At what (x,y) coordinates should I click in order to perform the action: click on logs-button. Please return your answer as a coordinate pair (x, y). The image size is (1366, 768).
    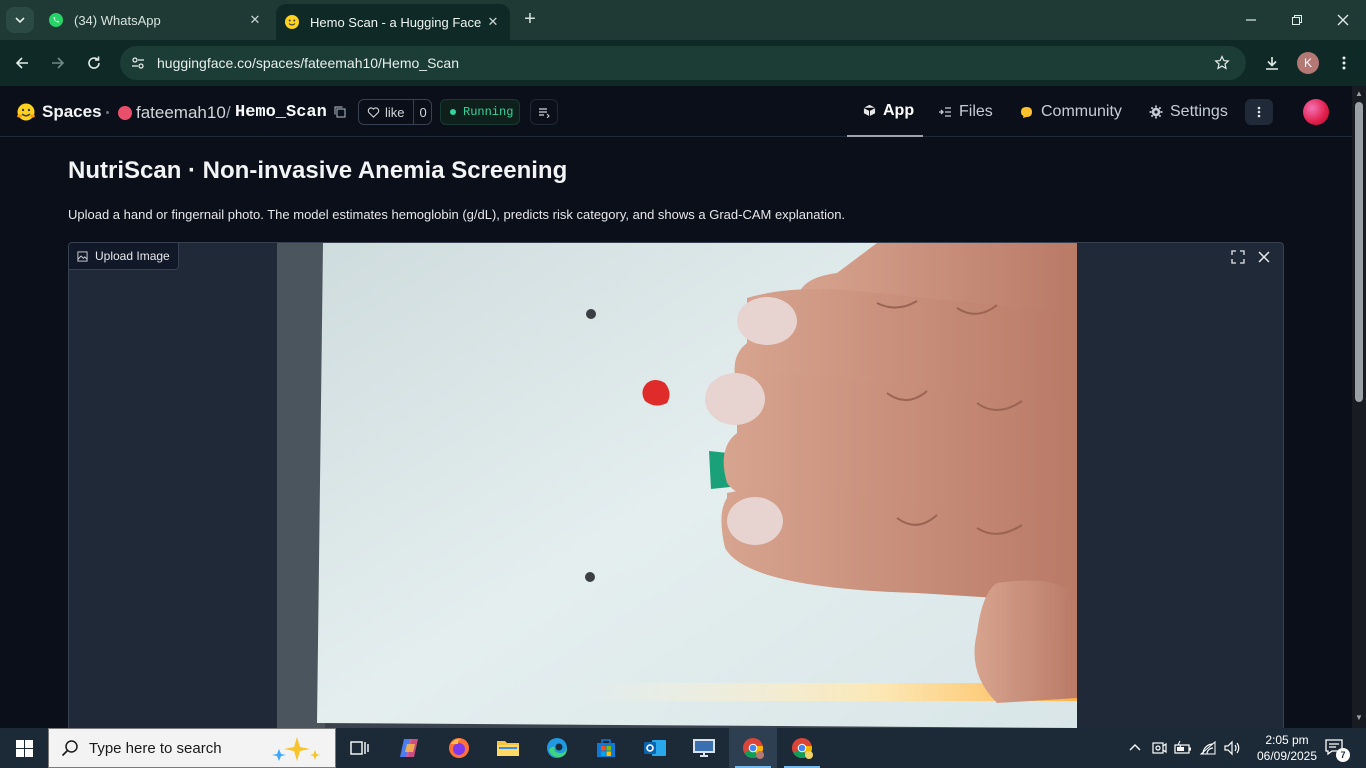
    Looking at the image, I should click on (544, 112).